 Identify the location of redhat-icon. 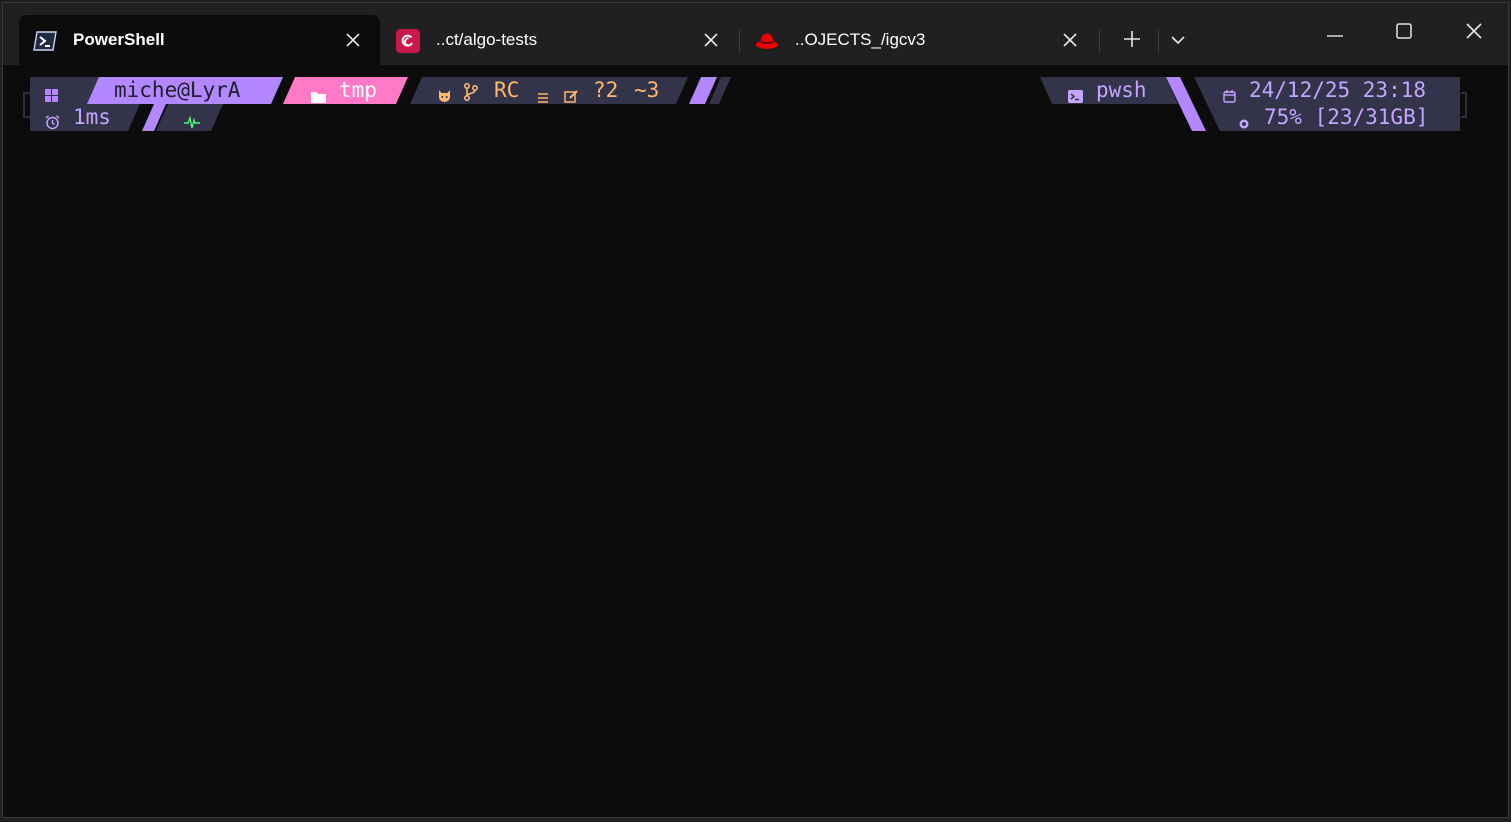
(767, 41).